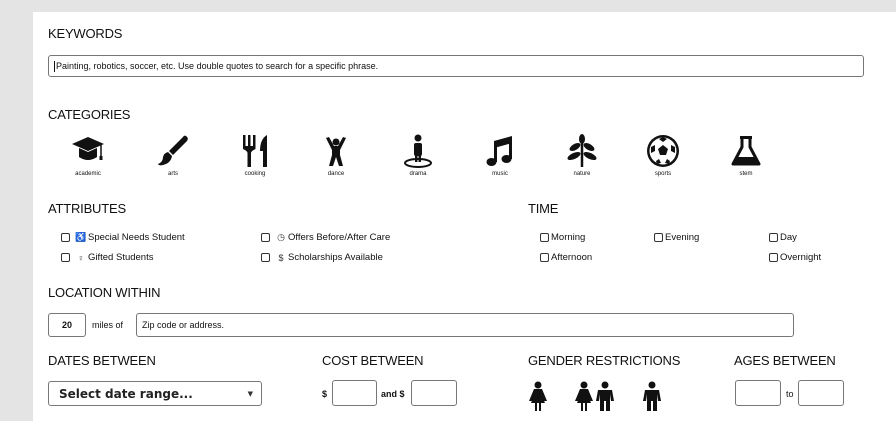 The height and width of the screenshot is (421, 896). I want to click on location-heading: LOCATION WITHIN, so click(104, 292).